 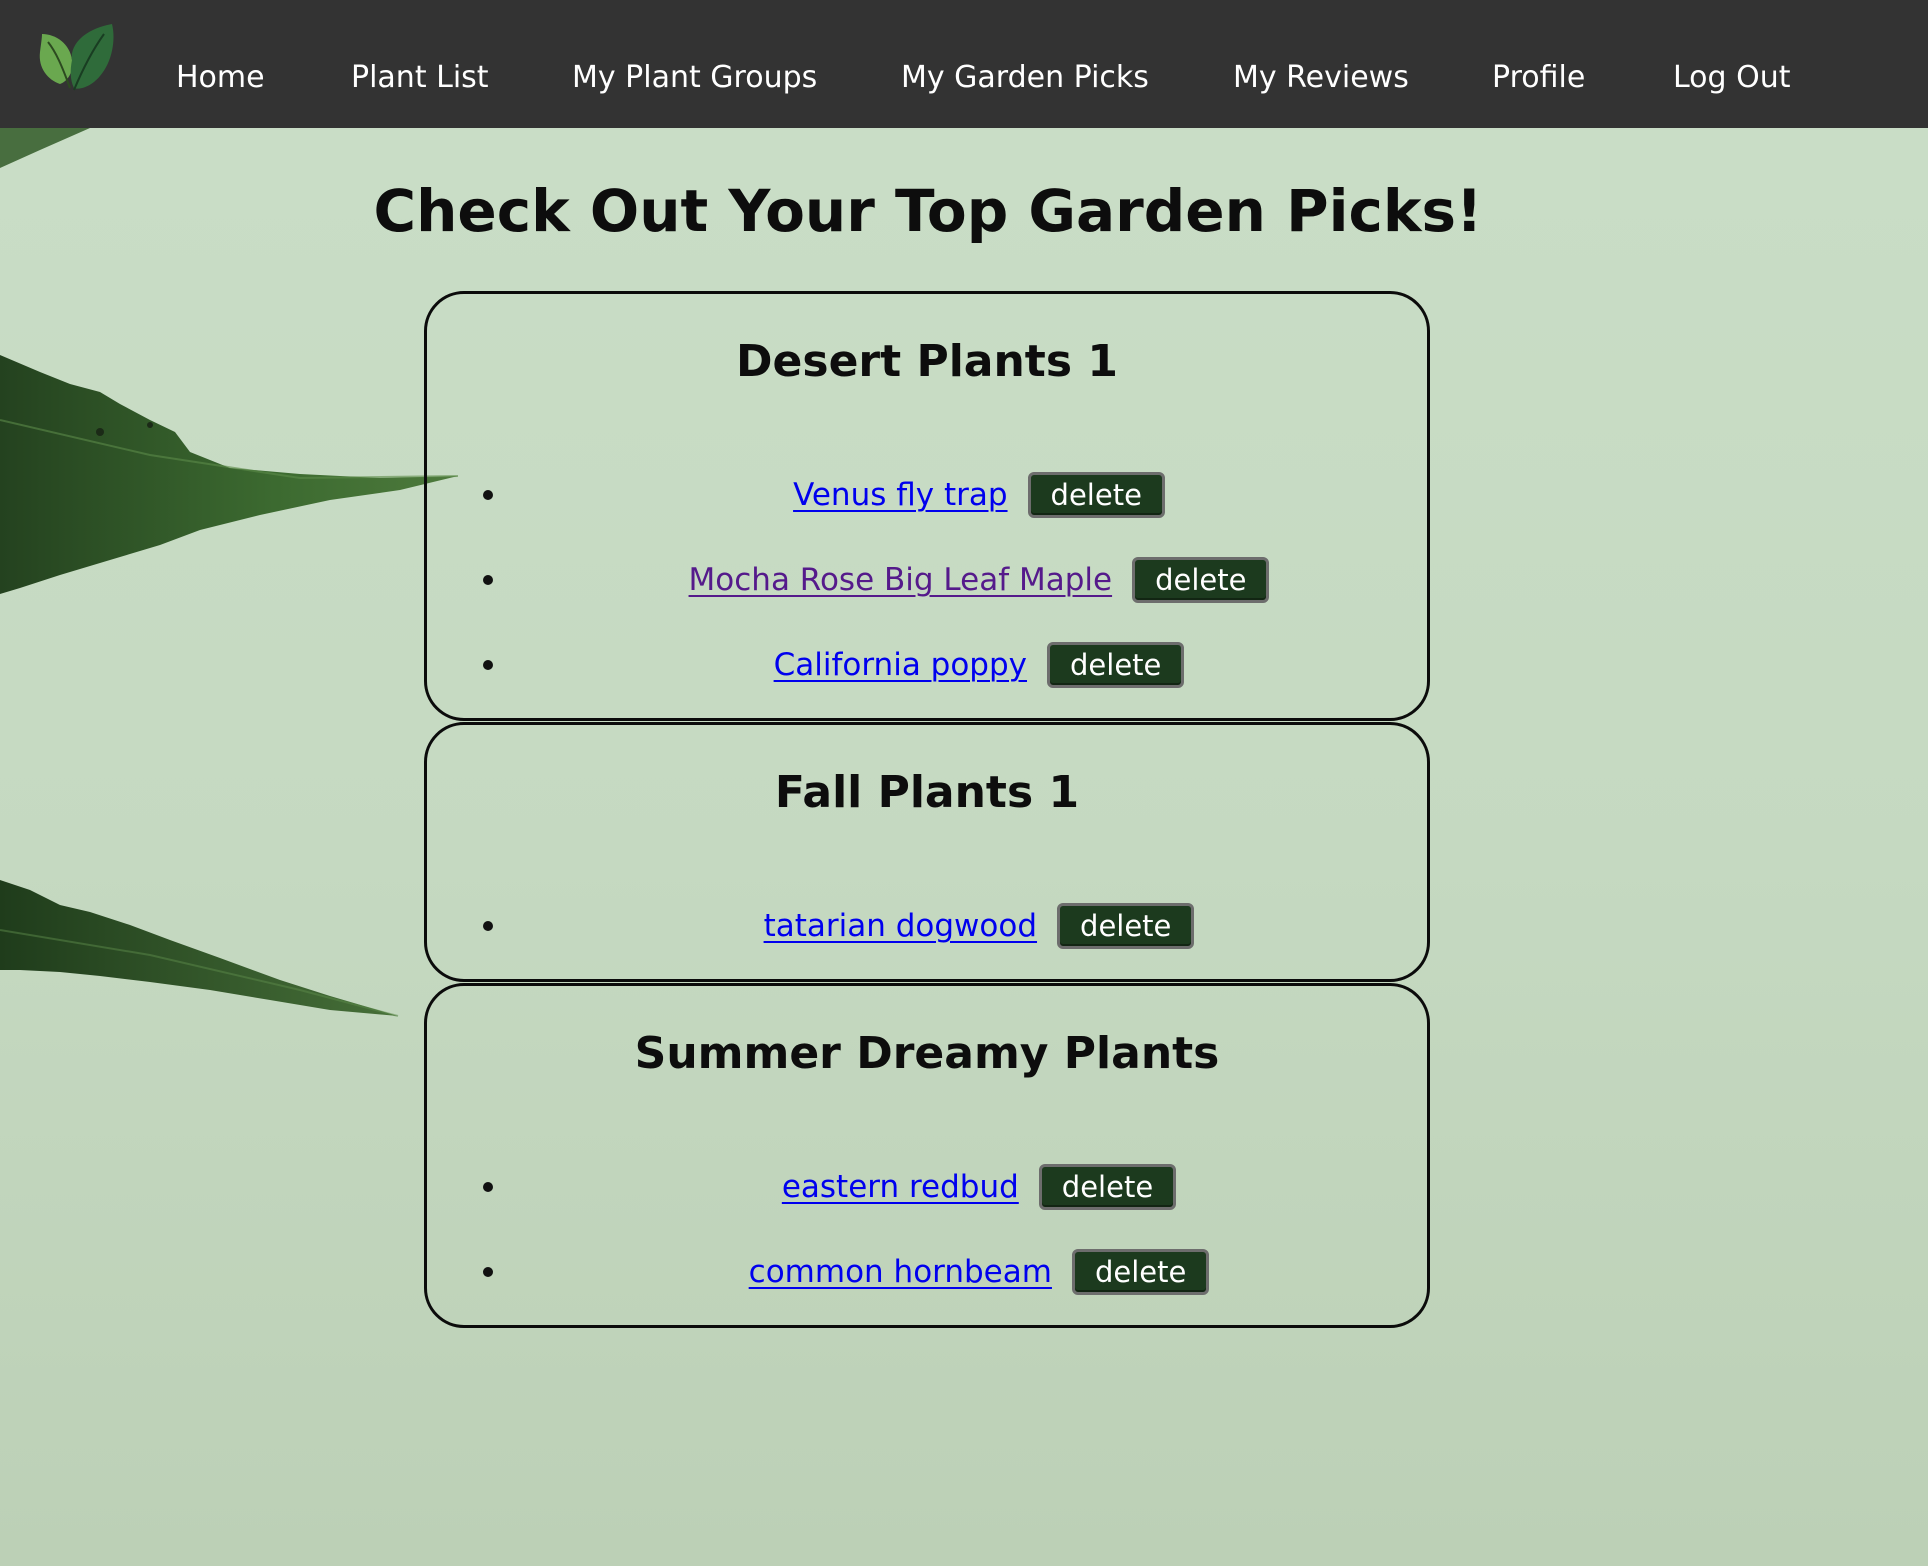 What do you see at coordinates (900, 665) in the screenshot?
I see `plant-link: California poppy` at bounding box center [900, 665].